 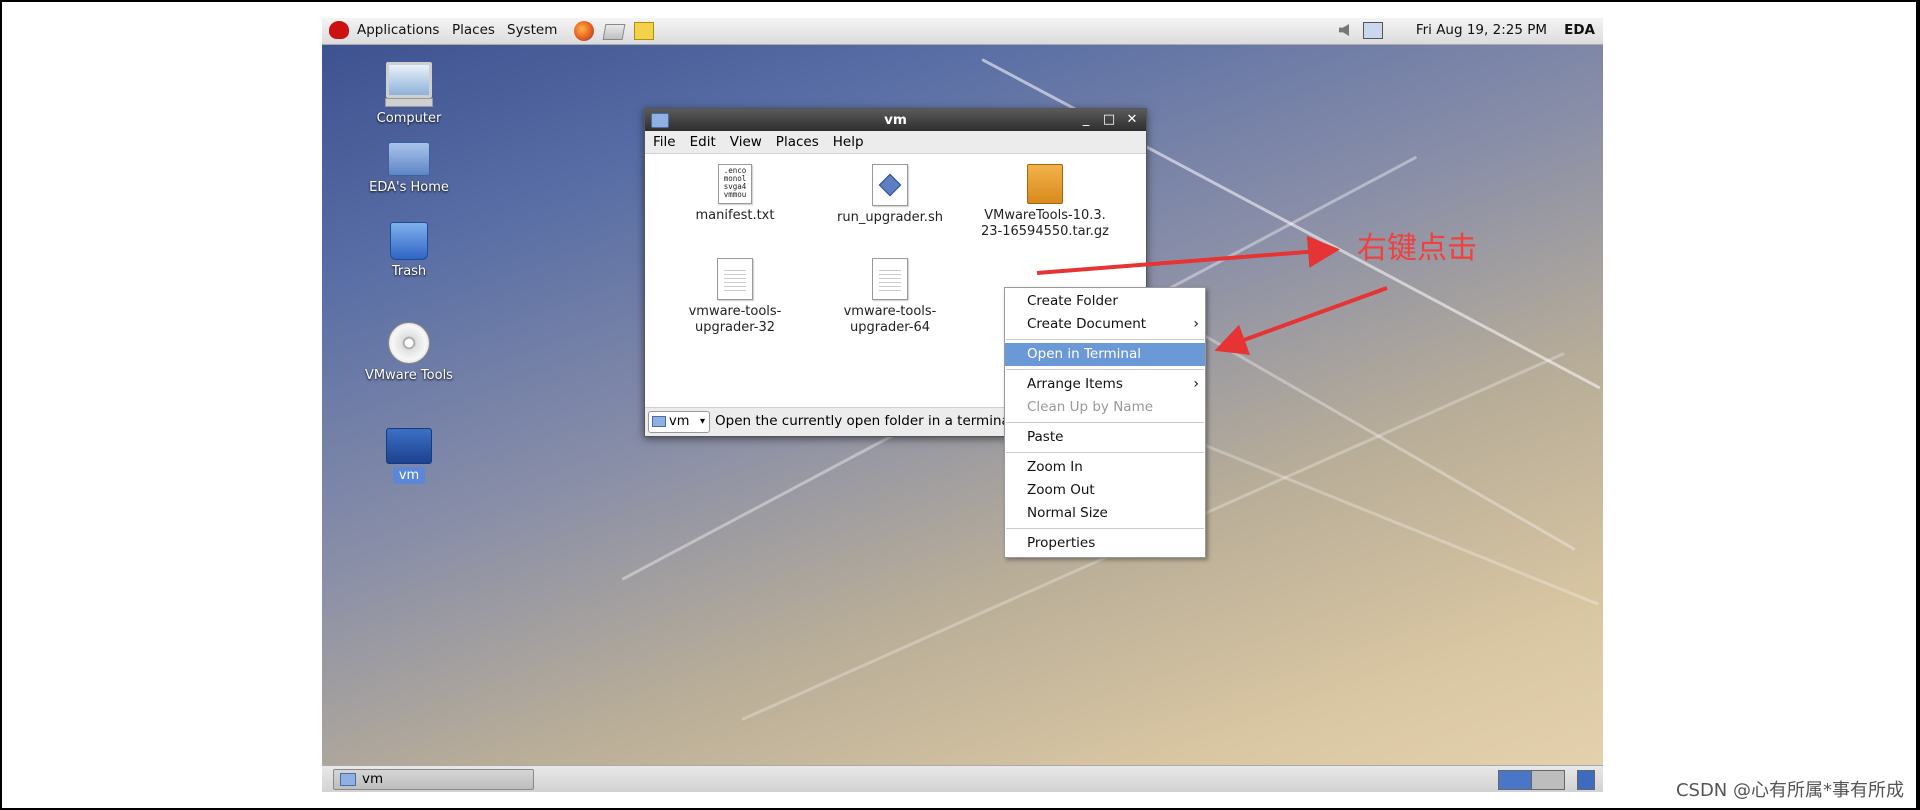 I want to click on file-name: manifest.txt, so click(x=735, y=215).